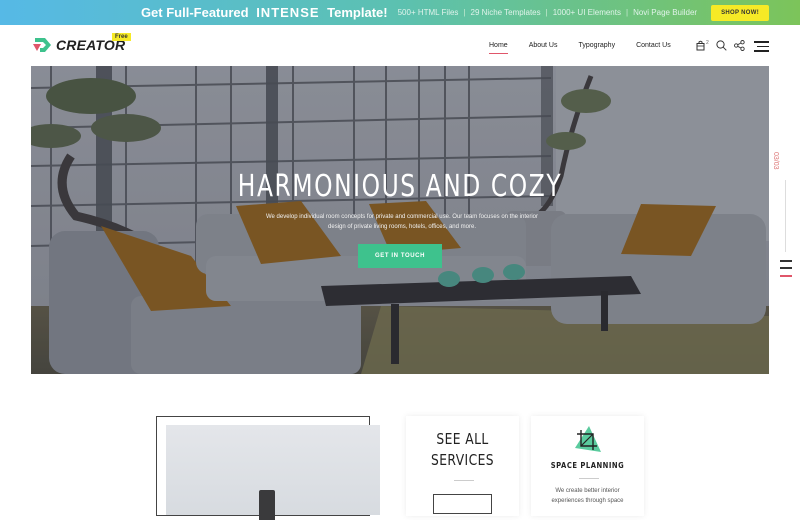 This screenshot has width=800, height=520. Describe the element at coordinates (786, 276) in the screenshot. I see `slide-dot-active` at that location.